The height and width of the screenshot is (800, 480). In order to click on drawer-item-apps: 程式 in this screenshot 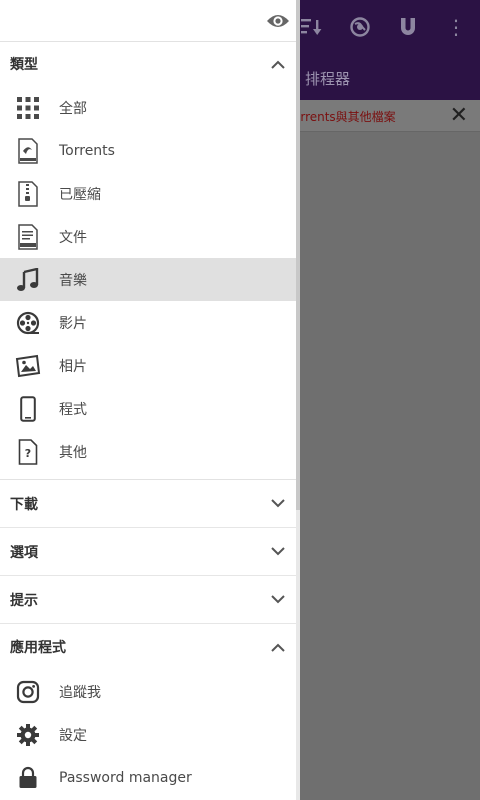, I will do `click(150, 408)`.